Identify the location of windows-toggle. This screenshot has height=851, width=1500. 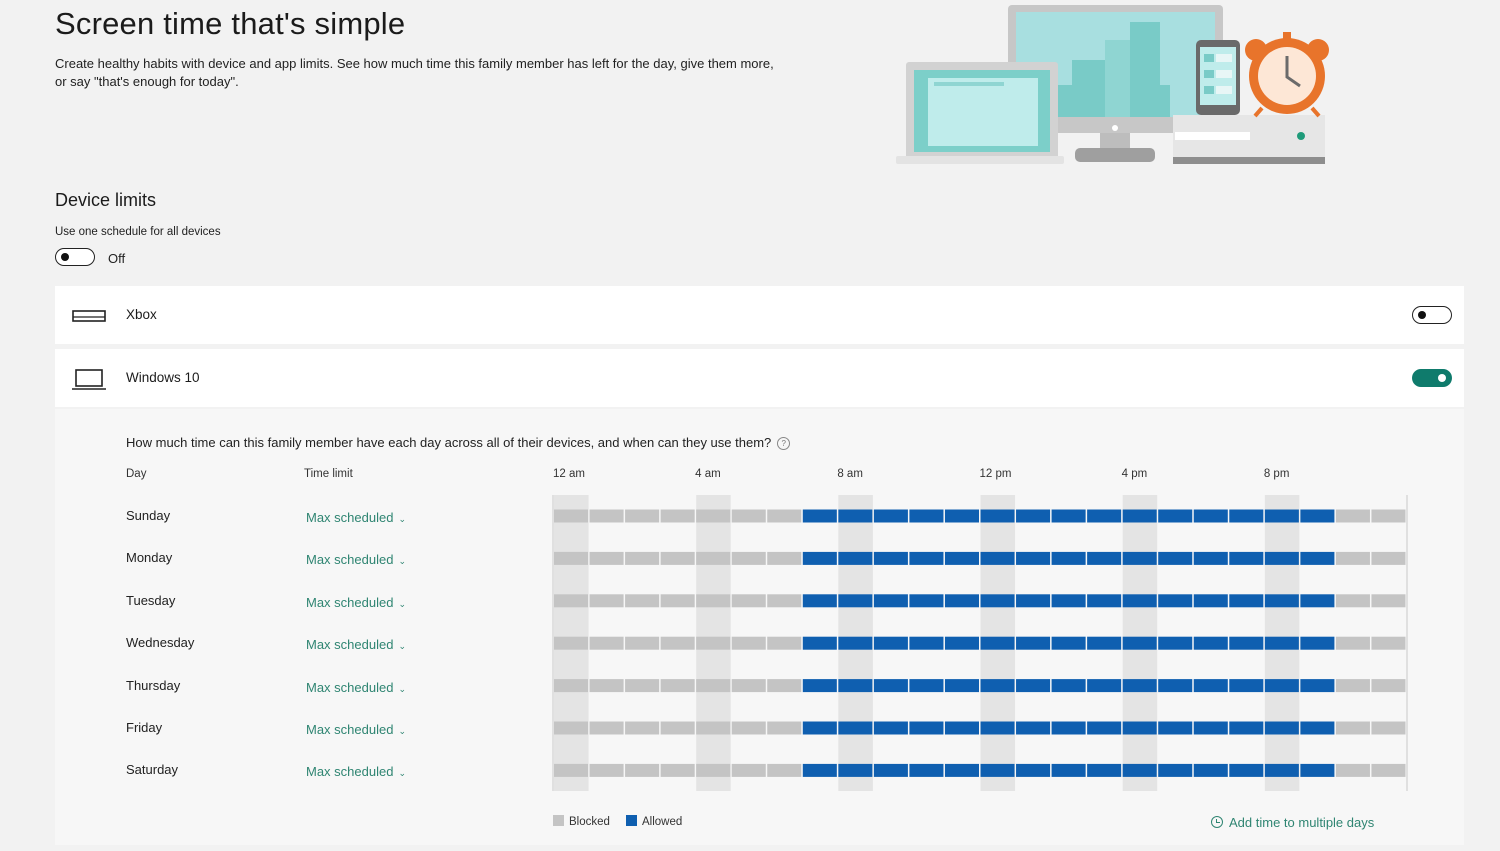
(1432, 378).